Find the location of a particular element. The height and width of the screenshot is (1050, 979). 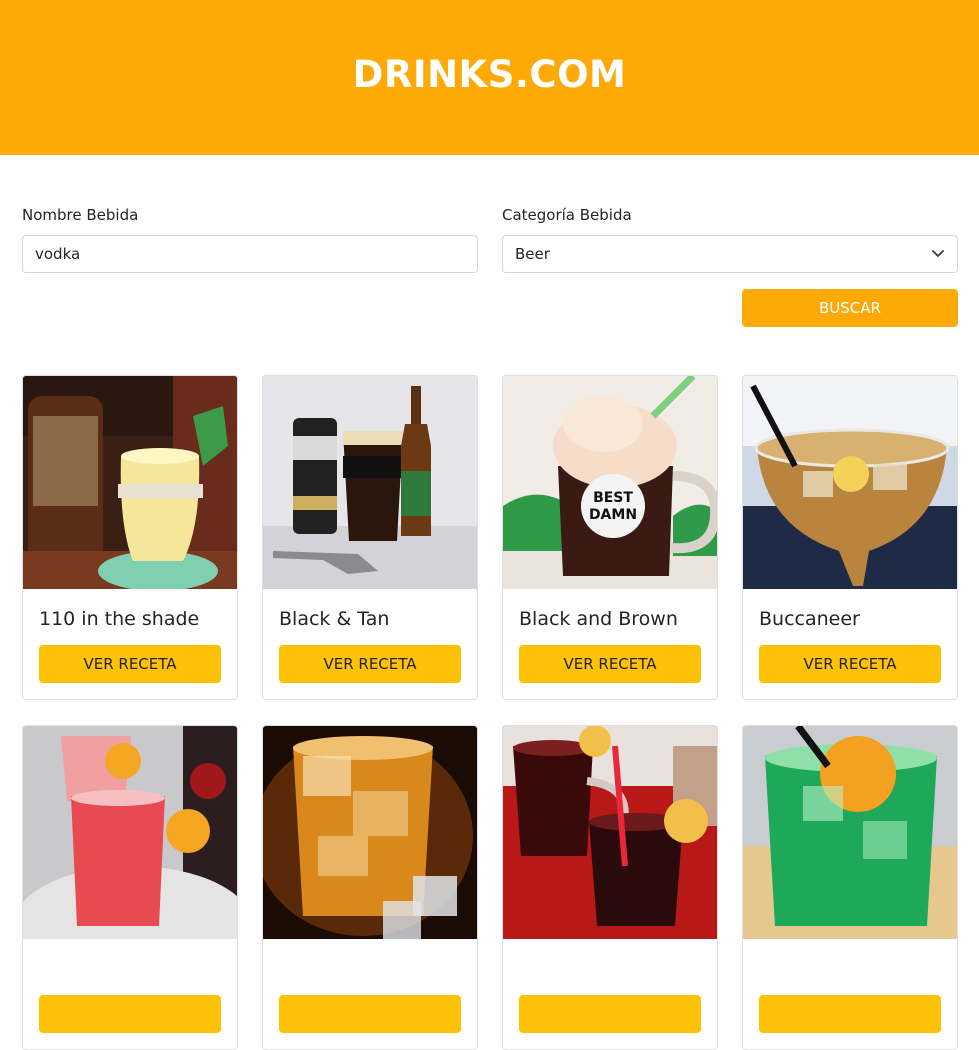

drink-card: Buccaneer VER RECETA is located at coordinates (850, 537).